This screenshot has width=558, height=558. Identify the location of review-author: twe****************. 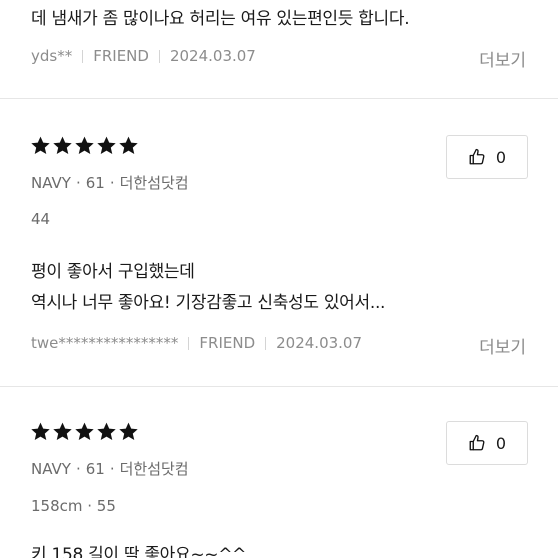
(105, 343).